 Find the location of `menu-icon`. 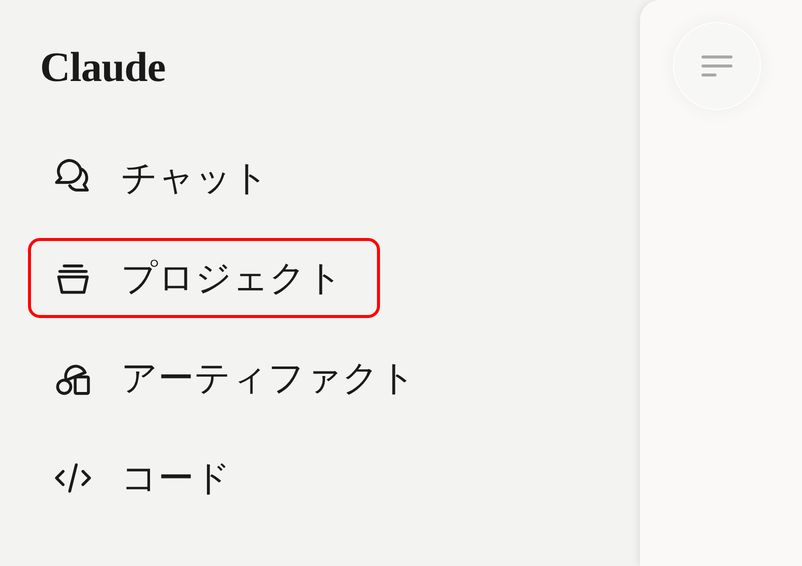

menu-icon is located at coordinates (717, 66).